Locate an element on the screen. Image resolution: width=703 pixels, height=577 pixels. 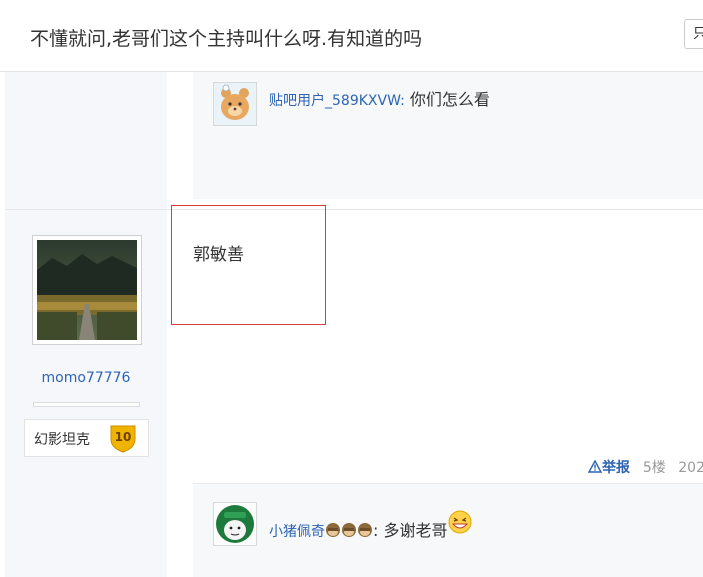
comment-item: 小猪佩奇 : 多谢老哥 is located at coordinates (371, 526).